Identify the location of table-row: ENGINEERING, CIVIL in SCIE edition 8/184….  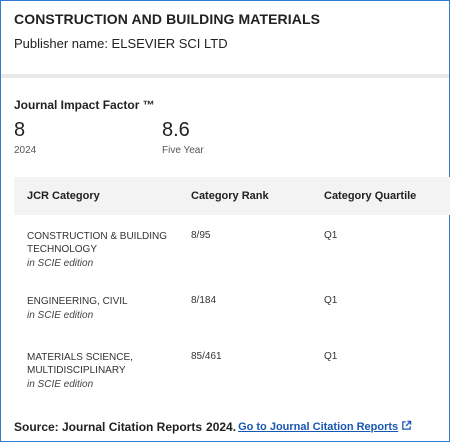
(232, 323).